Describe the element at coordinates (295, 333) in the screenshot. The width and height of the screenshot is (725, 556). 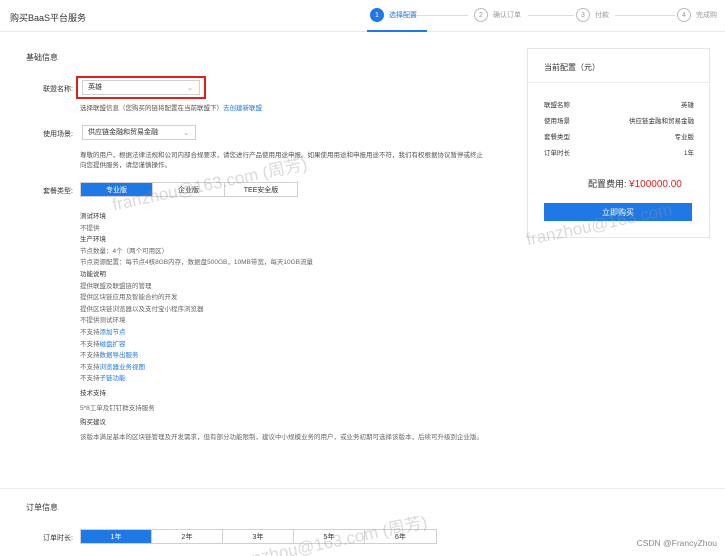
I see `feature-item: 不支持添加节点` at that location.